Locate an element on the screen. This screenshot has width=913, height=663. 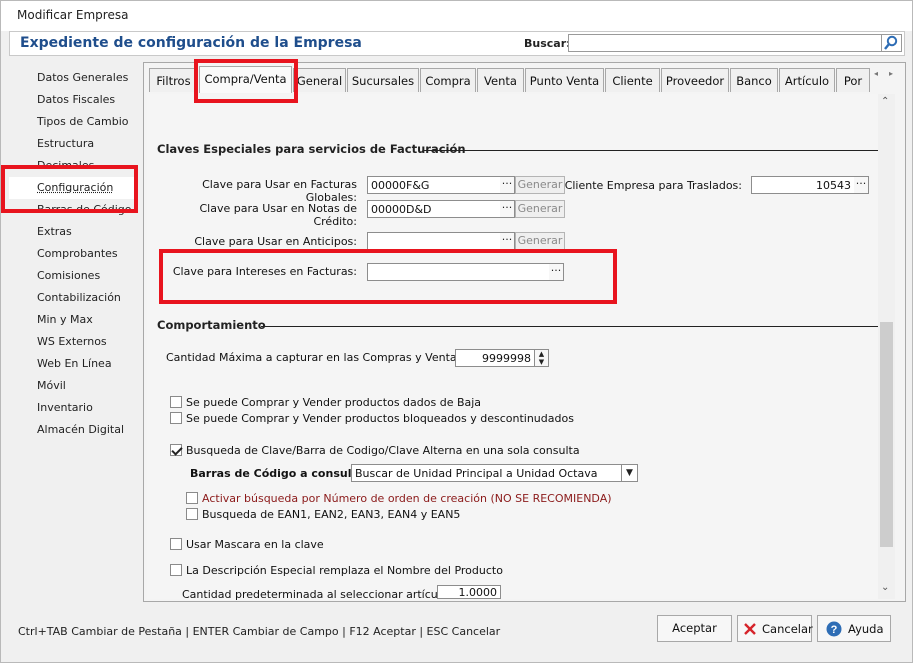
anticipos-generar-button: Generar is located at coordinates (540, 241).